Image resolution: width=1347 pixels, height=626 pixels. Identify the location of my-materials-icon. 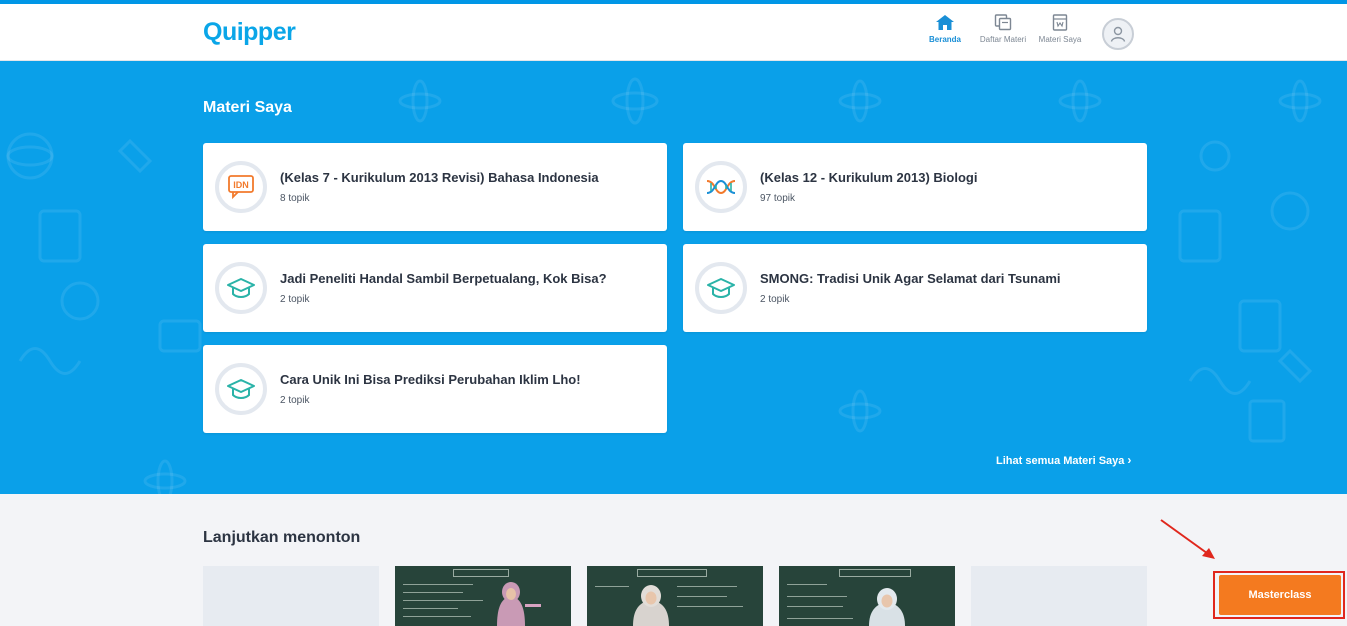
(1060, 22).